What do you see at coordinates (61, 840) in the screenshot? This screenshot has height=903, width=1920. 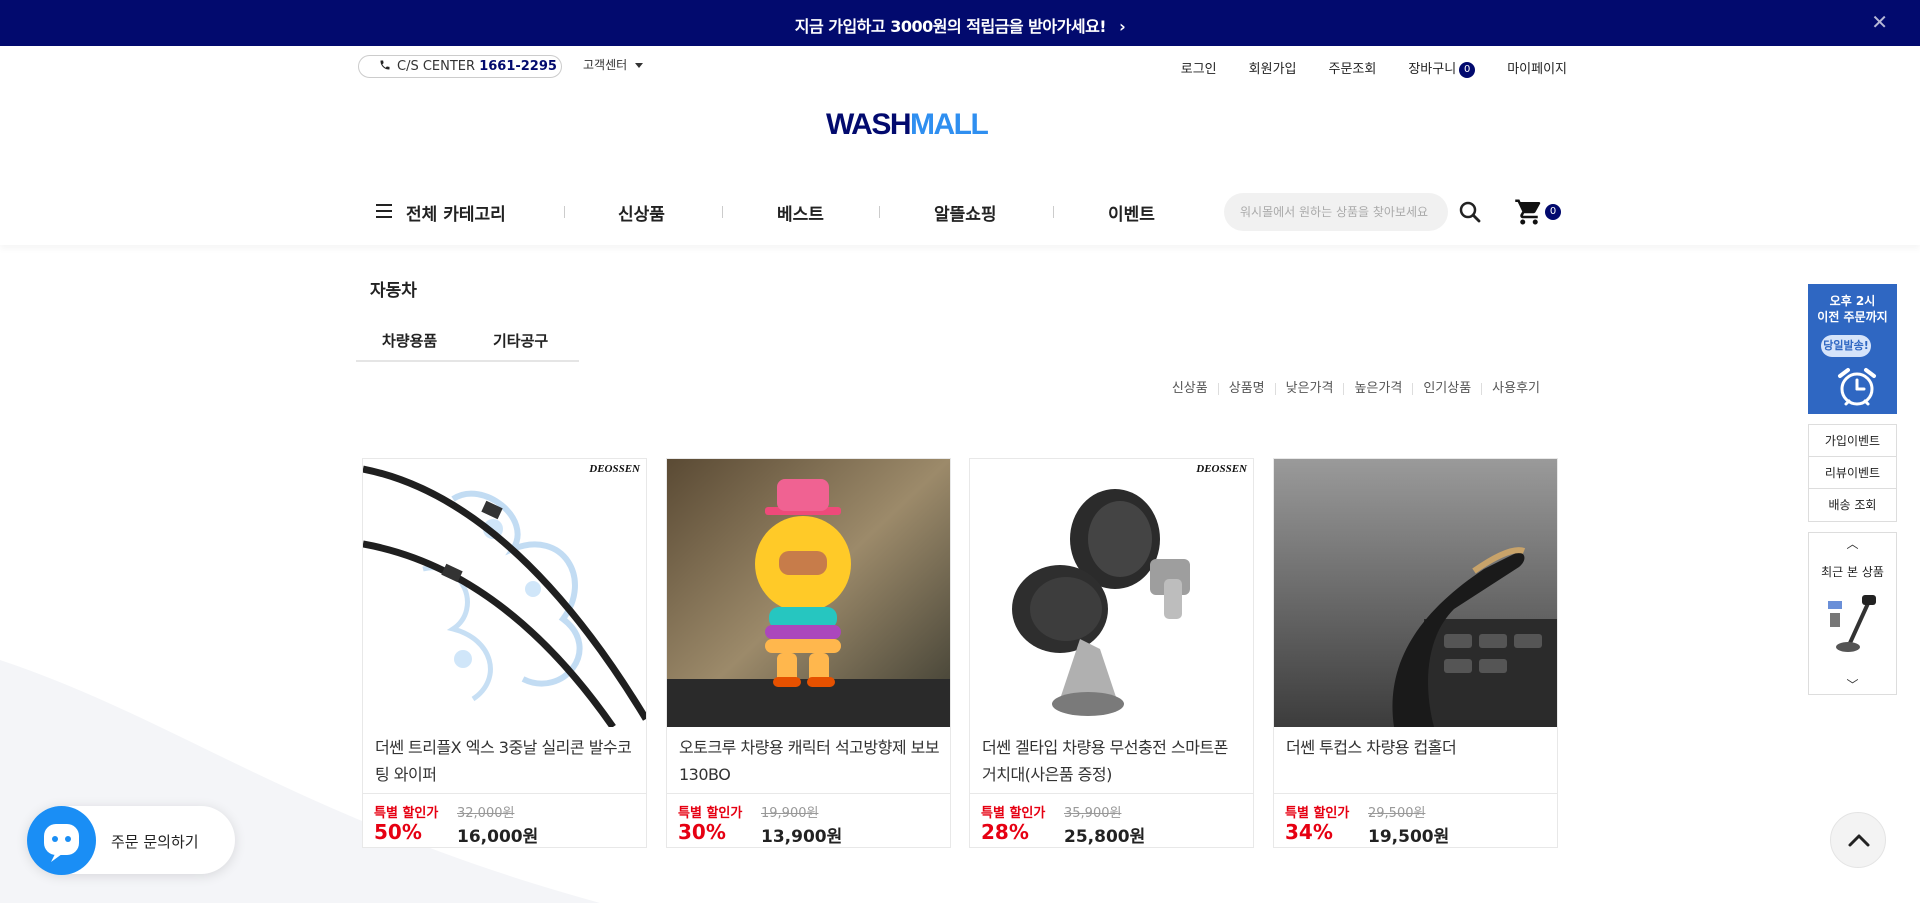 I see `chat-icon` at bounding box center [61, 840].